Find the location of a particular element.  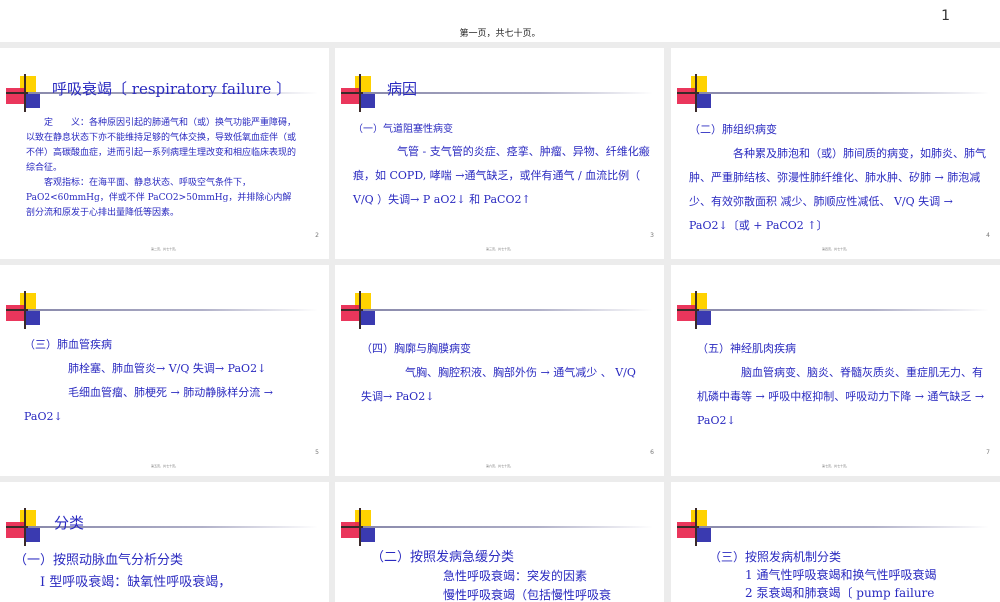

page-header: 1 第一页，共七十页。 is located at coordinates (500, 21).